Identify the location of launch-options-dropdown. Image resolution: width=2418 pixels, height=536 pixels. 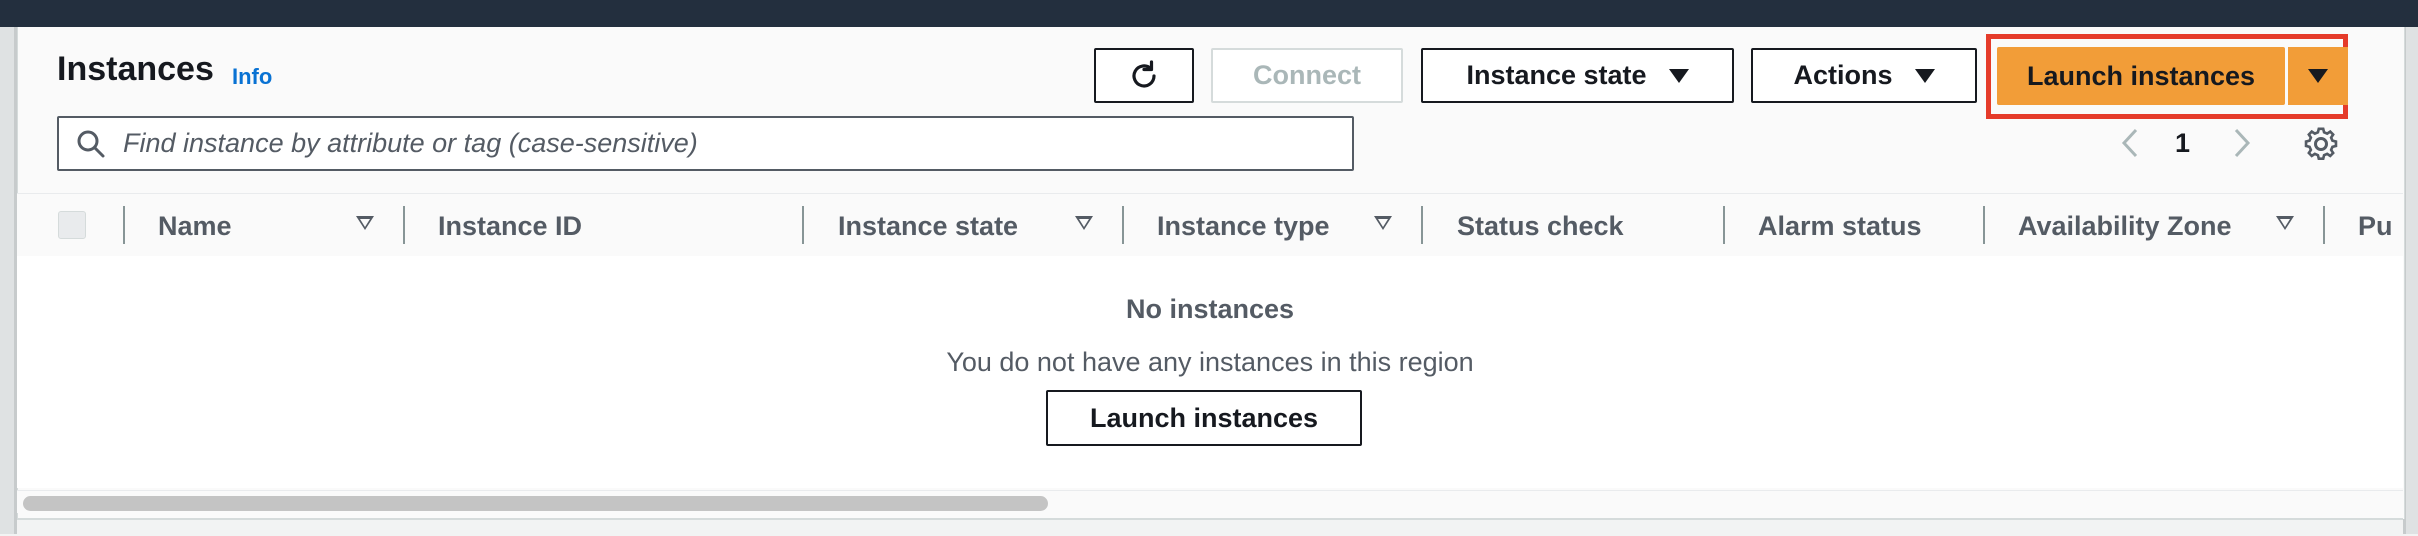
(2318, 76).